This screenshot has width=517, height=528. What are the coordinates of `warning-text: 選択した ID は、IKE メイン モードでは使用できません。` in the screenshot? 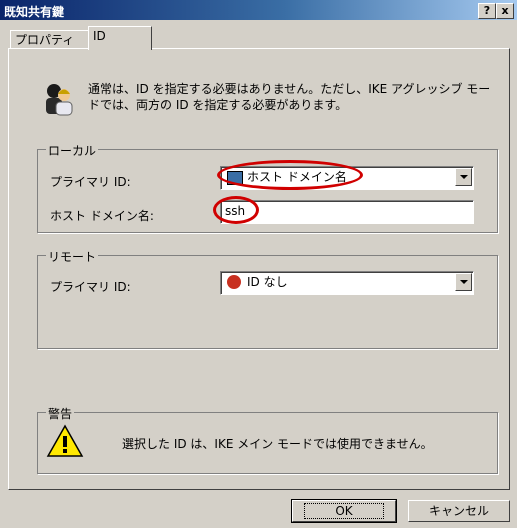 It's located at (277, 444).